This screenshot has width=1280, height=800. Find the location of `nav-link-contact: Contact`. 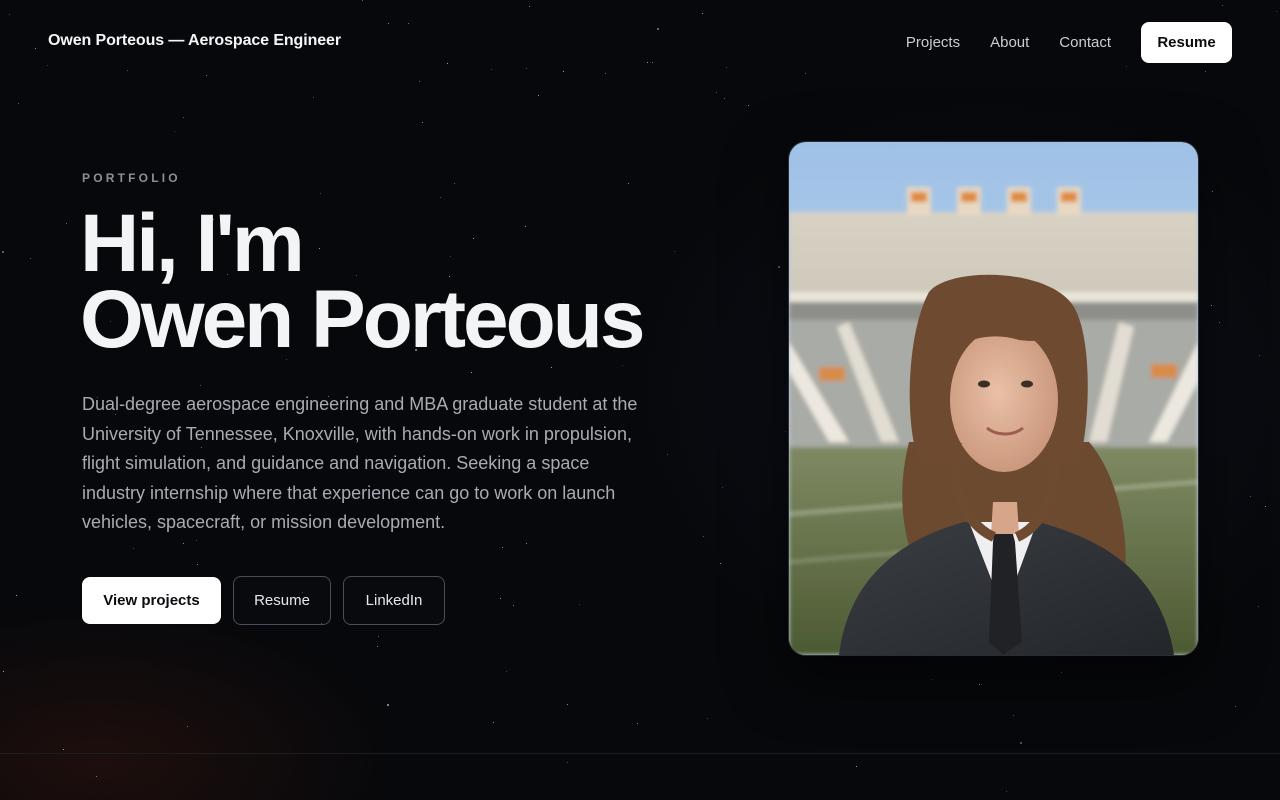

nav-link-contact: Contact is located at coordinates (1085, 42).